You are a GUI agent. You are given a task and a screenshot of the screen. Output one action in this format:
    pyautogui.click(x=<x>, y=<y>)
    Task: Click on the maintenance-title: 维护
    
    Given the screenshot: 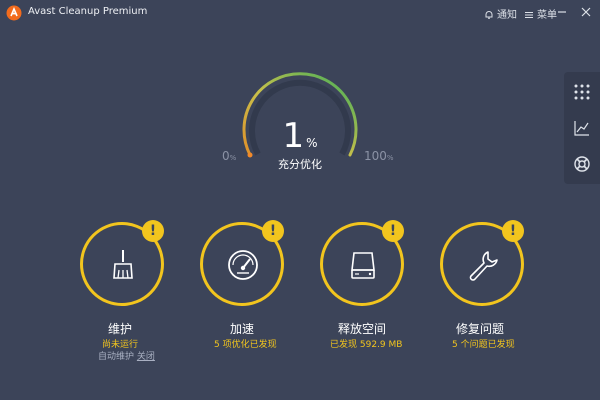 What is the action you would take?
    pyautogui.click(x=120, y=329)
    